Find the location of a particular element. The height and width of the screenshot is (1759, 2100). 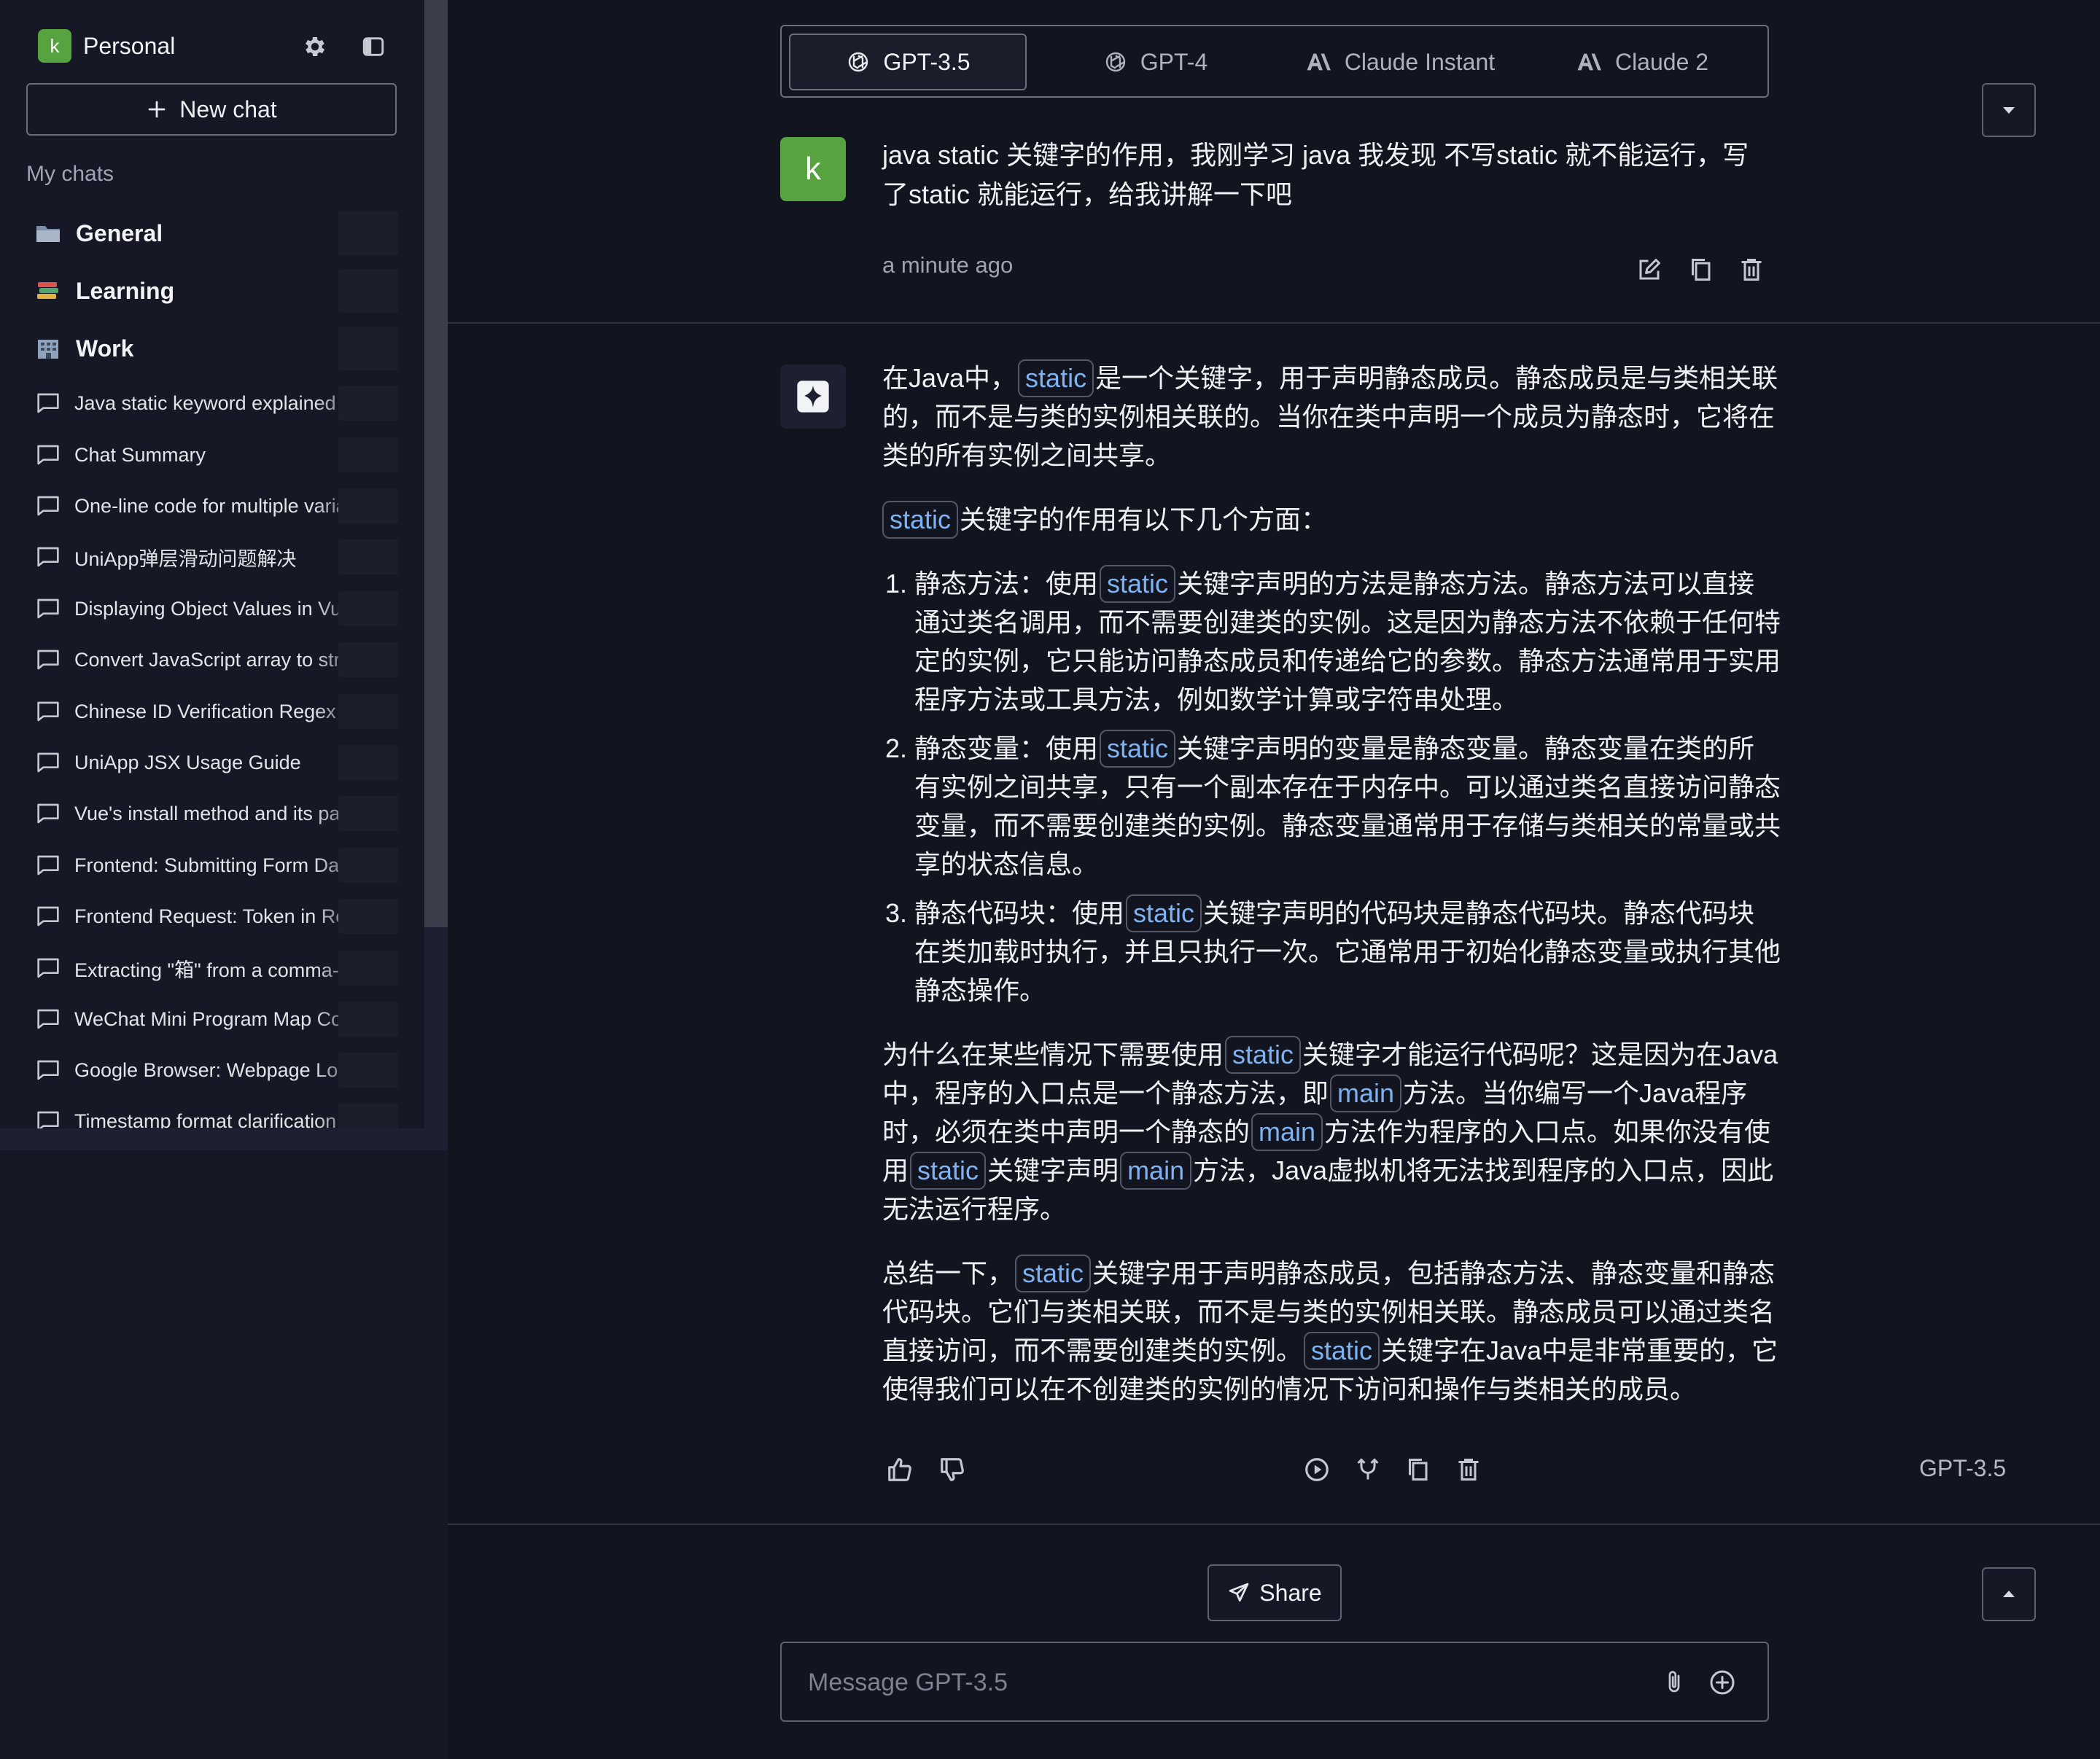

share-label: Share is located at coordinates (1290, 1592).